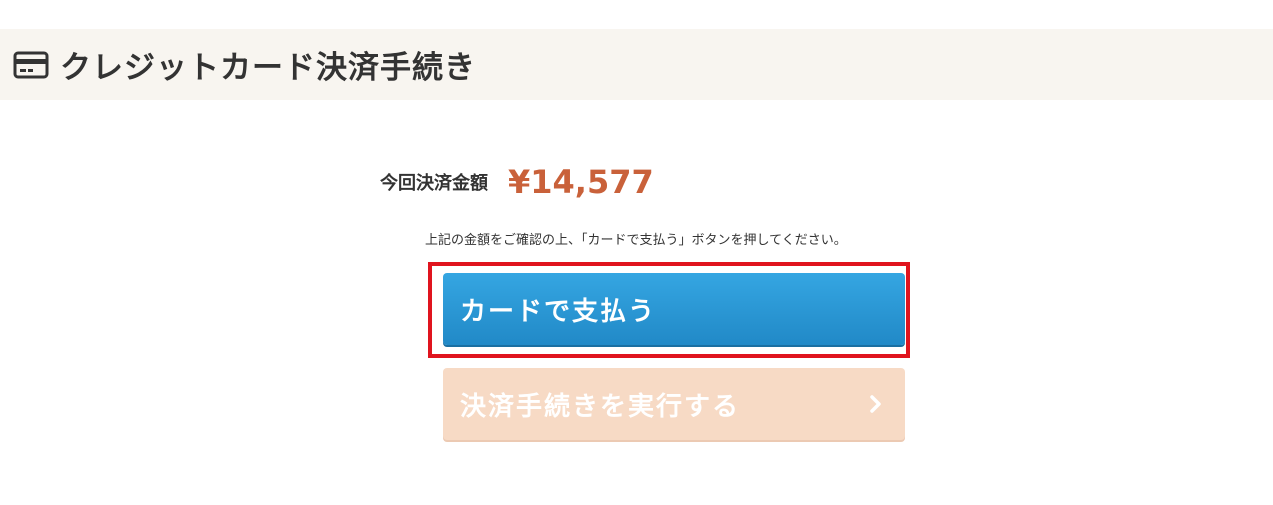 The image size is (1273, 505). I want to click on chevron-right-icon, so click(876, 404).